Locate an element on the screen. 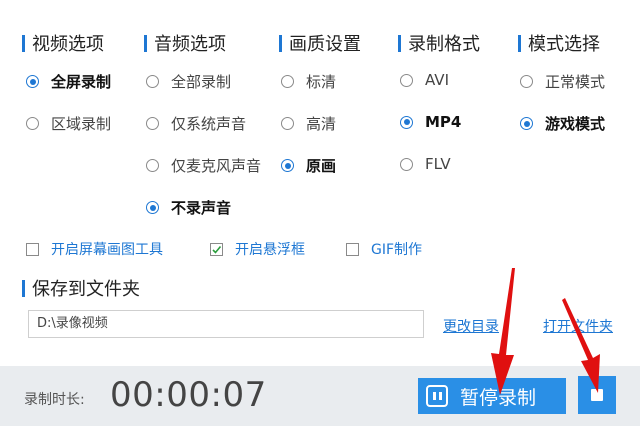  radio-label: AVI is located at coordinates (437, 80).